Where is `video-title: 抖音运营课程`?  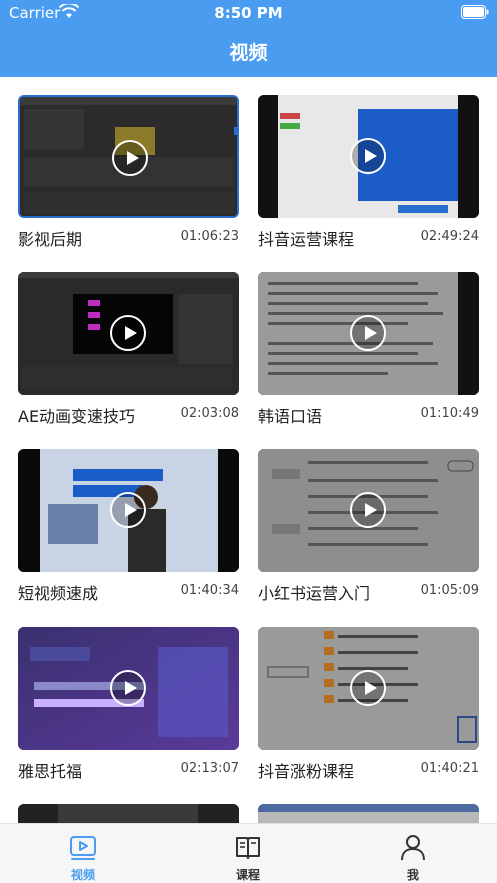
video-title: 抖音运营课程 is located at coordinates (306, 239).